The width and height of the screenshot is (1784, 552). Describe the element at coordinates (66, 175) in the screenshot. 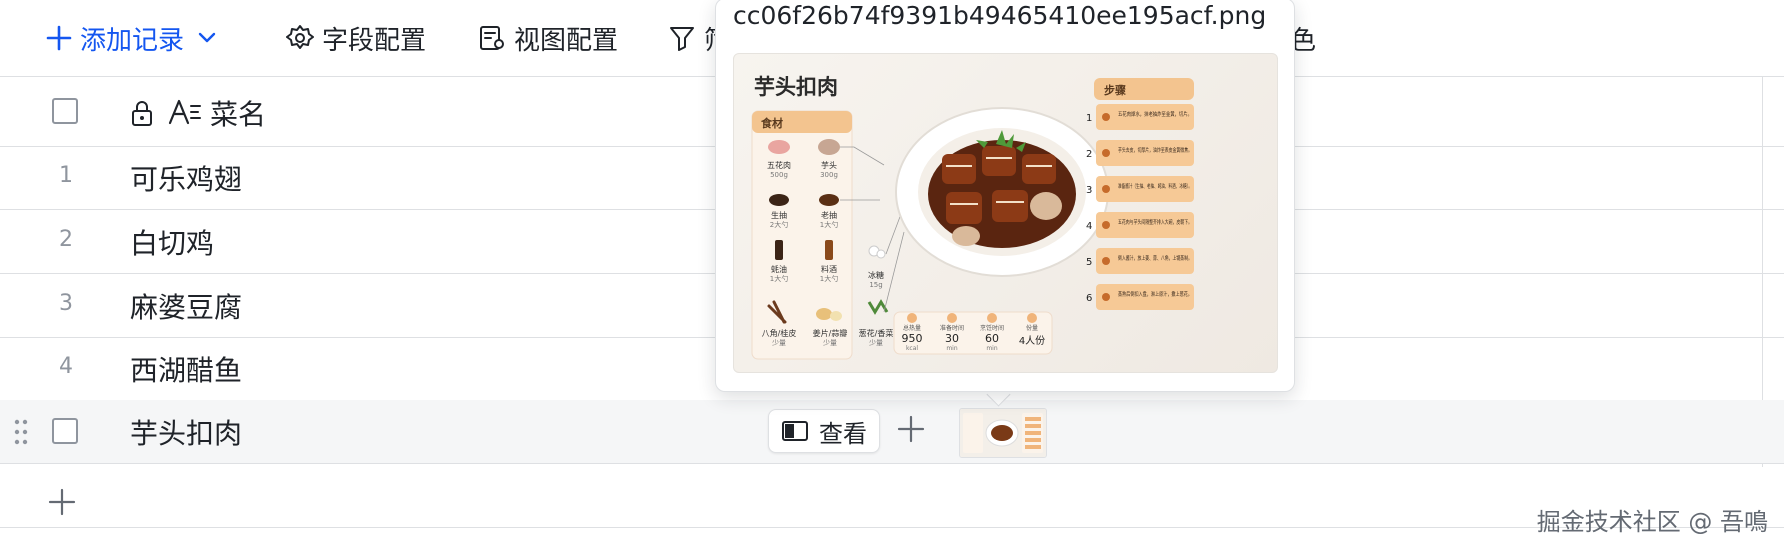

I see `row-number: 1` at that location.